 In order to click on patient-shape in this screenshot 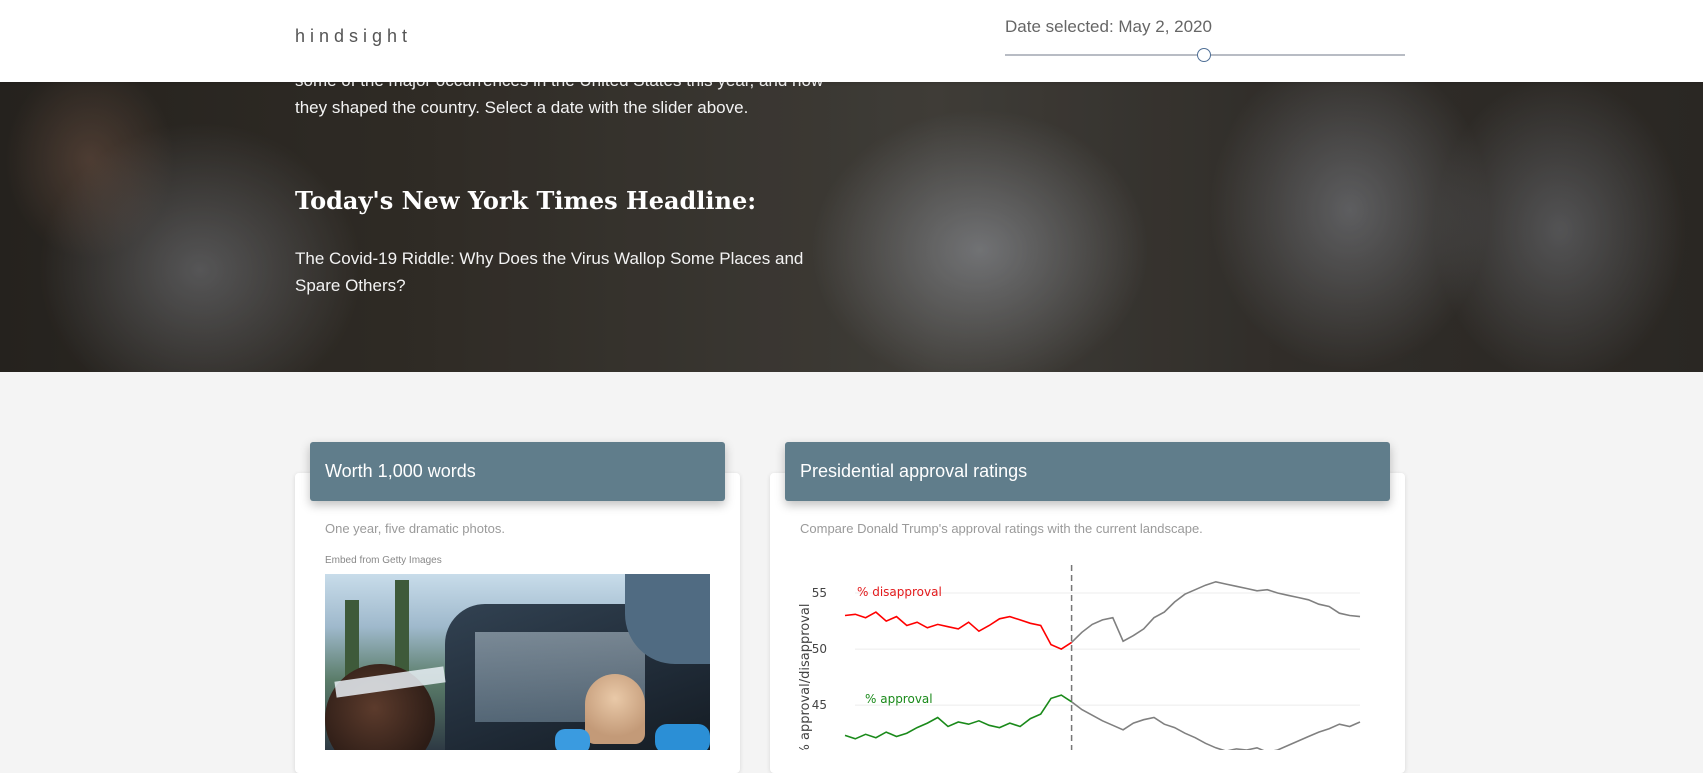, I will do `click(615, 709)`.